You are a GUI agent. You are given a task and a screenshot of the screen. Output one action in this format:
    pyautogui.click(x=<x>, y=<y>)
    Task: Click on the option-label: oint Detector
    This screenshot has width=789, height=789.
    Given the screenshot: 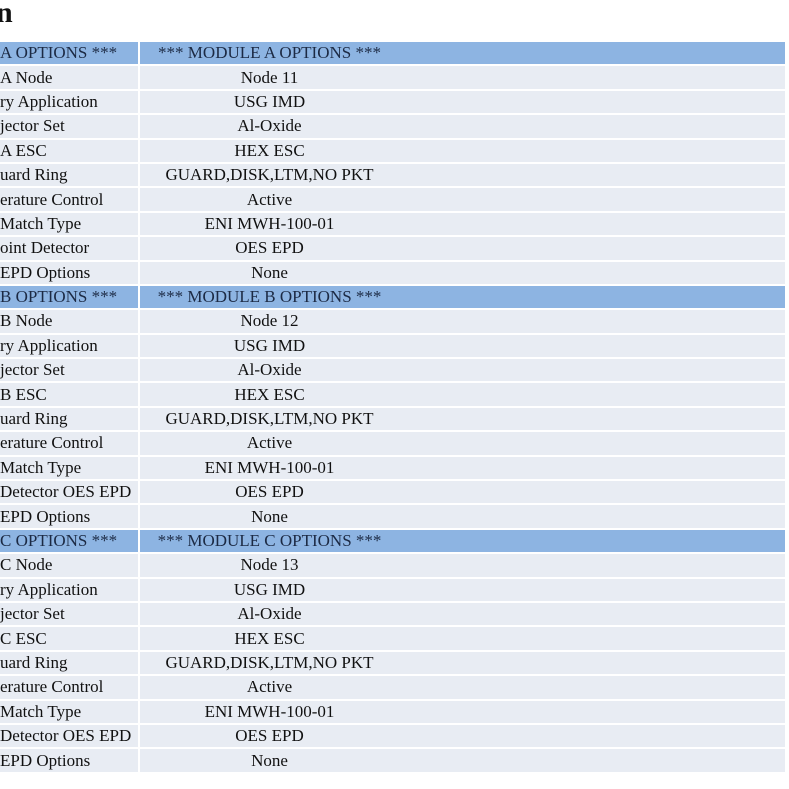 What is the action you would take?
    pyautogui.click(x=69, y=248)
    